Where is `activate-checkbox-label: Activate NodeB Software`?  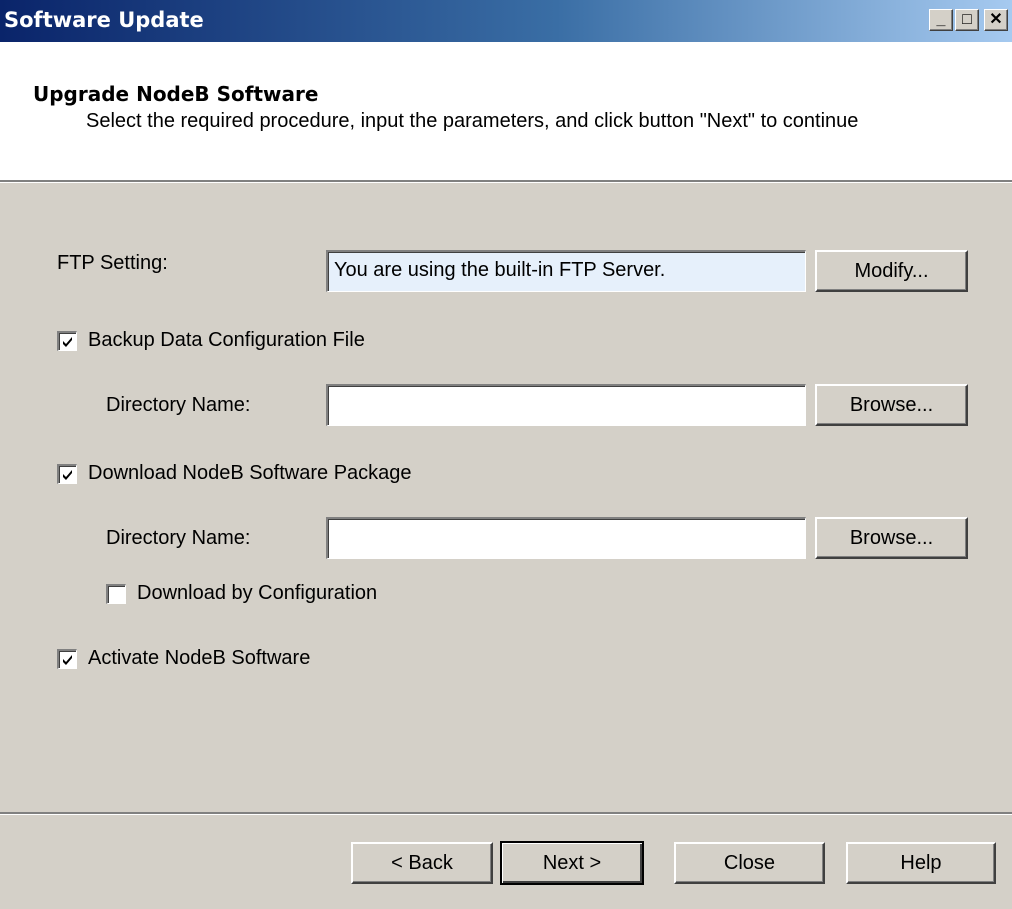
activate-checkbox-label: Activate NodeB Software is located at coordinates (199, 658).